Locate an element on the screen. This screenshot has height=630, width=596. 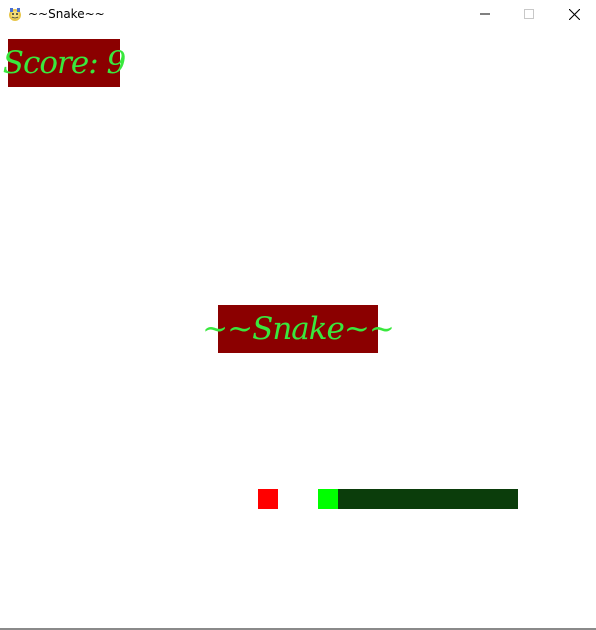
window-title: ~~Snake~~ is located at coordinates (66, 14).